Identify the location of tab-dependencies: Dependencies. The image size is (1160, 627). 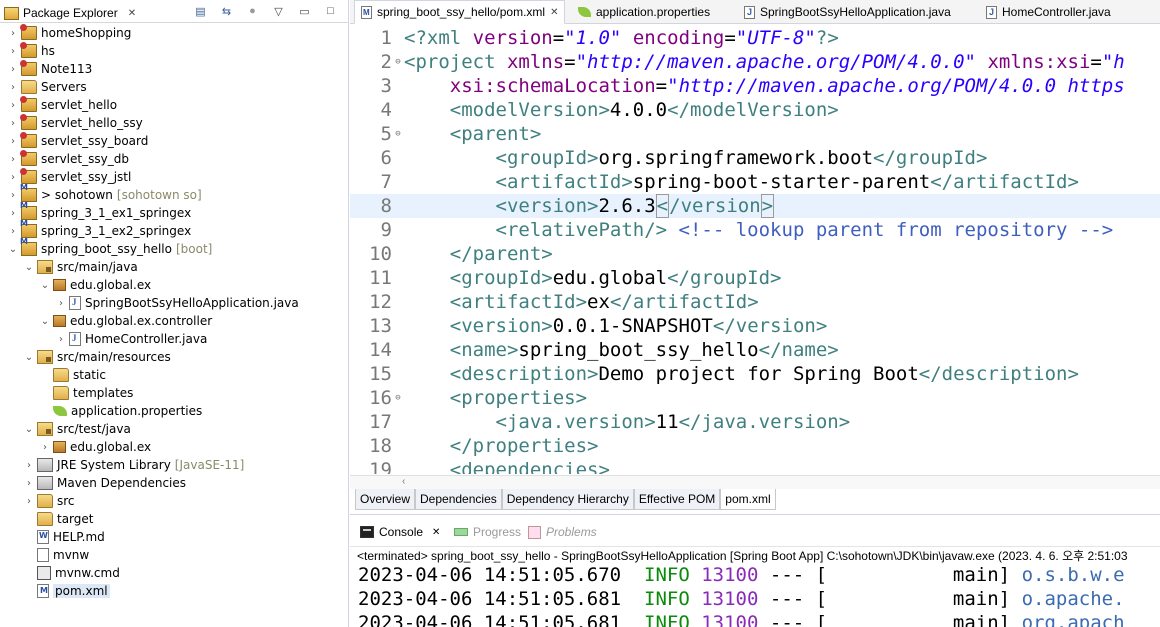
(458, 499).